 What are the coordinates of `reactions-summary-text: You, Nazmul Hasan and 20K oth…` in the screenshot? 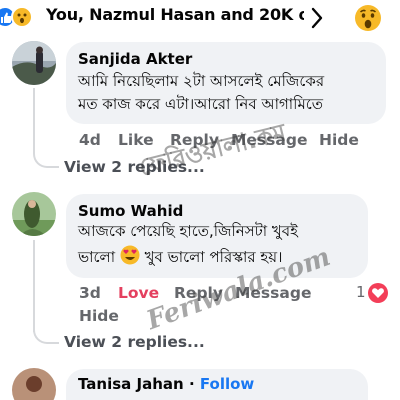 It's located at (175, 14).